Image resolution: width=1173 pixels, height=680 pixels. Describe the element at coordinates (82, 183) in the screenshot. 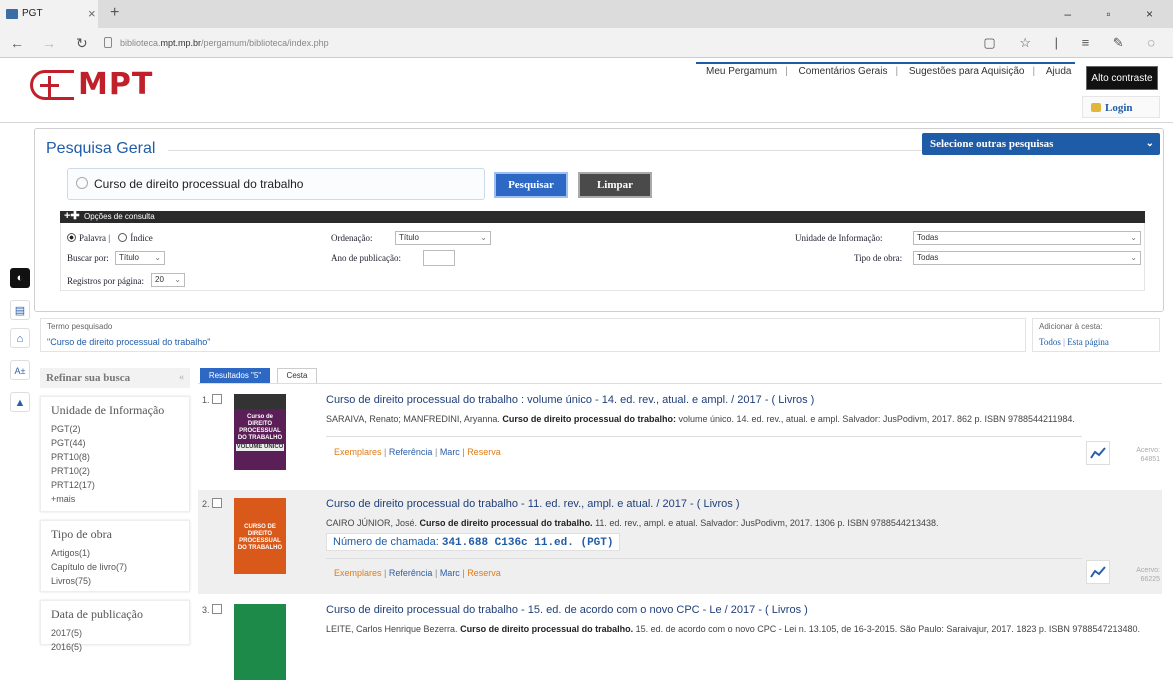

I see `search-icon` at that location.